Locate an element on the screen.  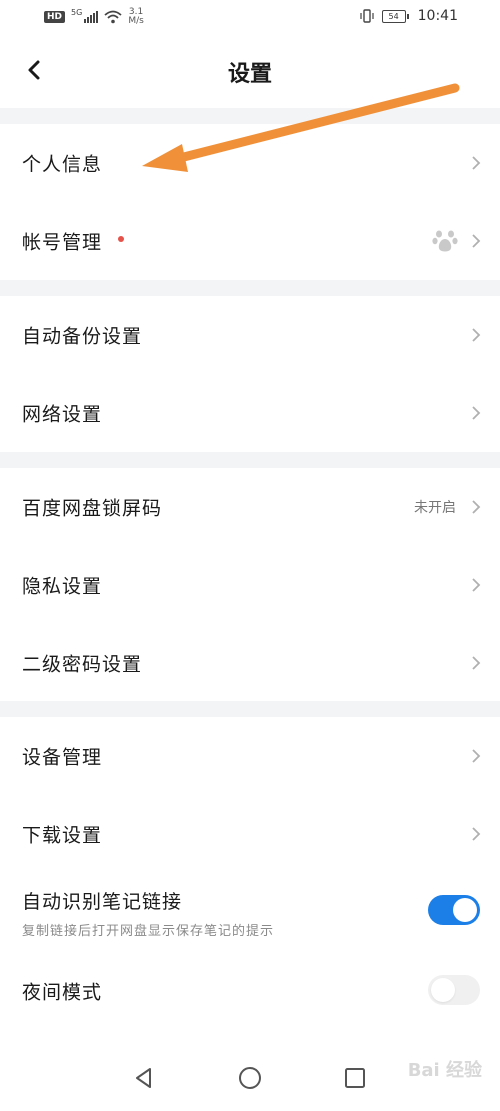
row-label: 自动识别笔记链接 is located at coordinates (102, 902).